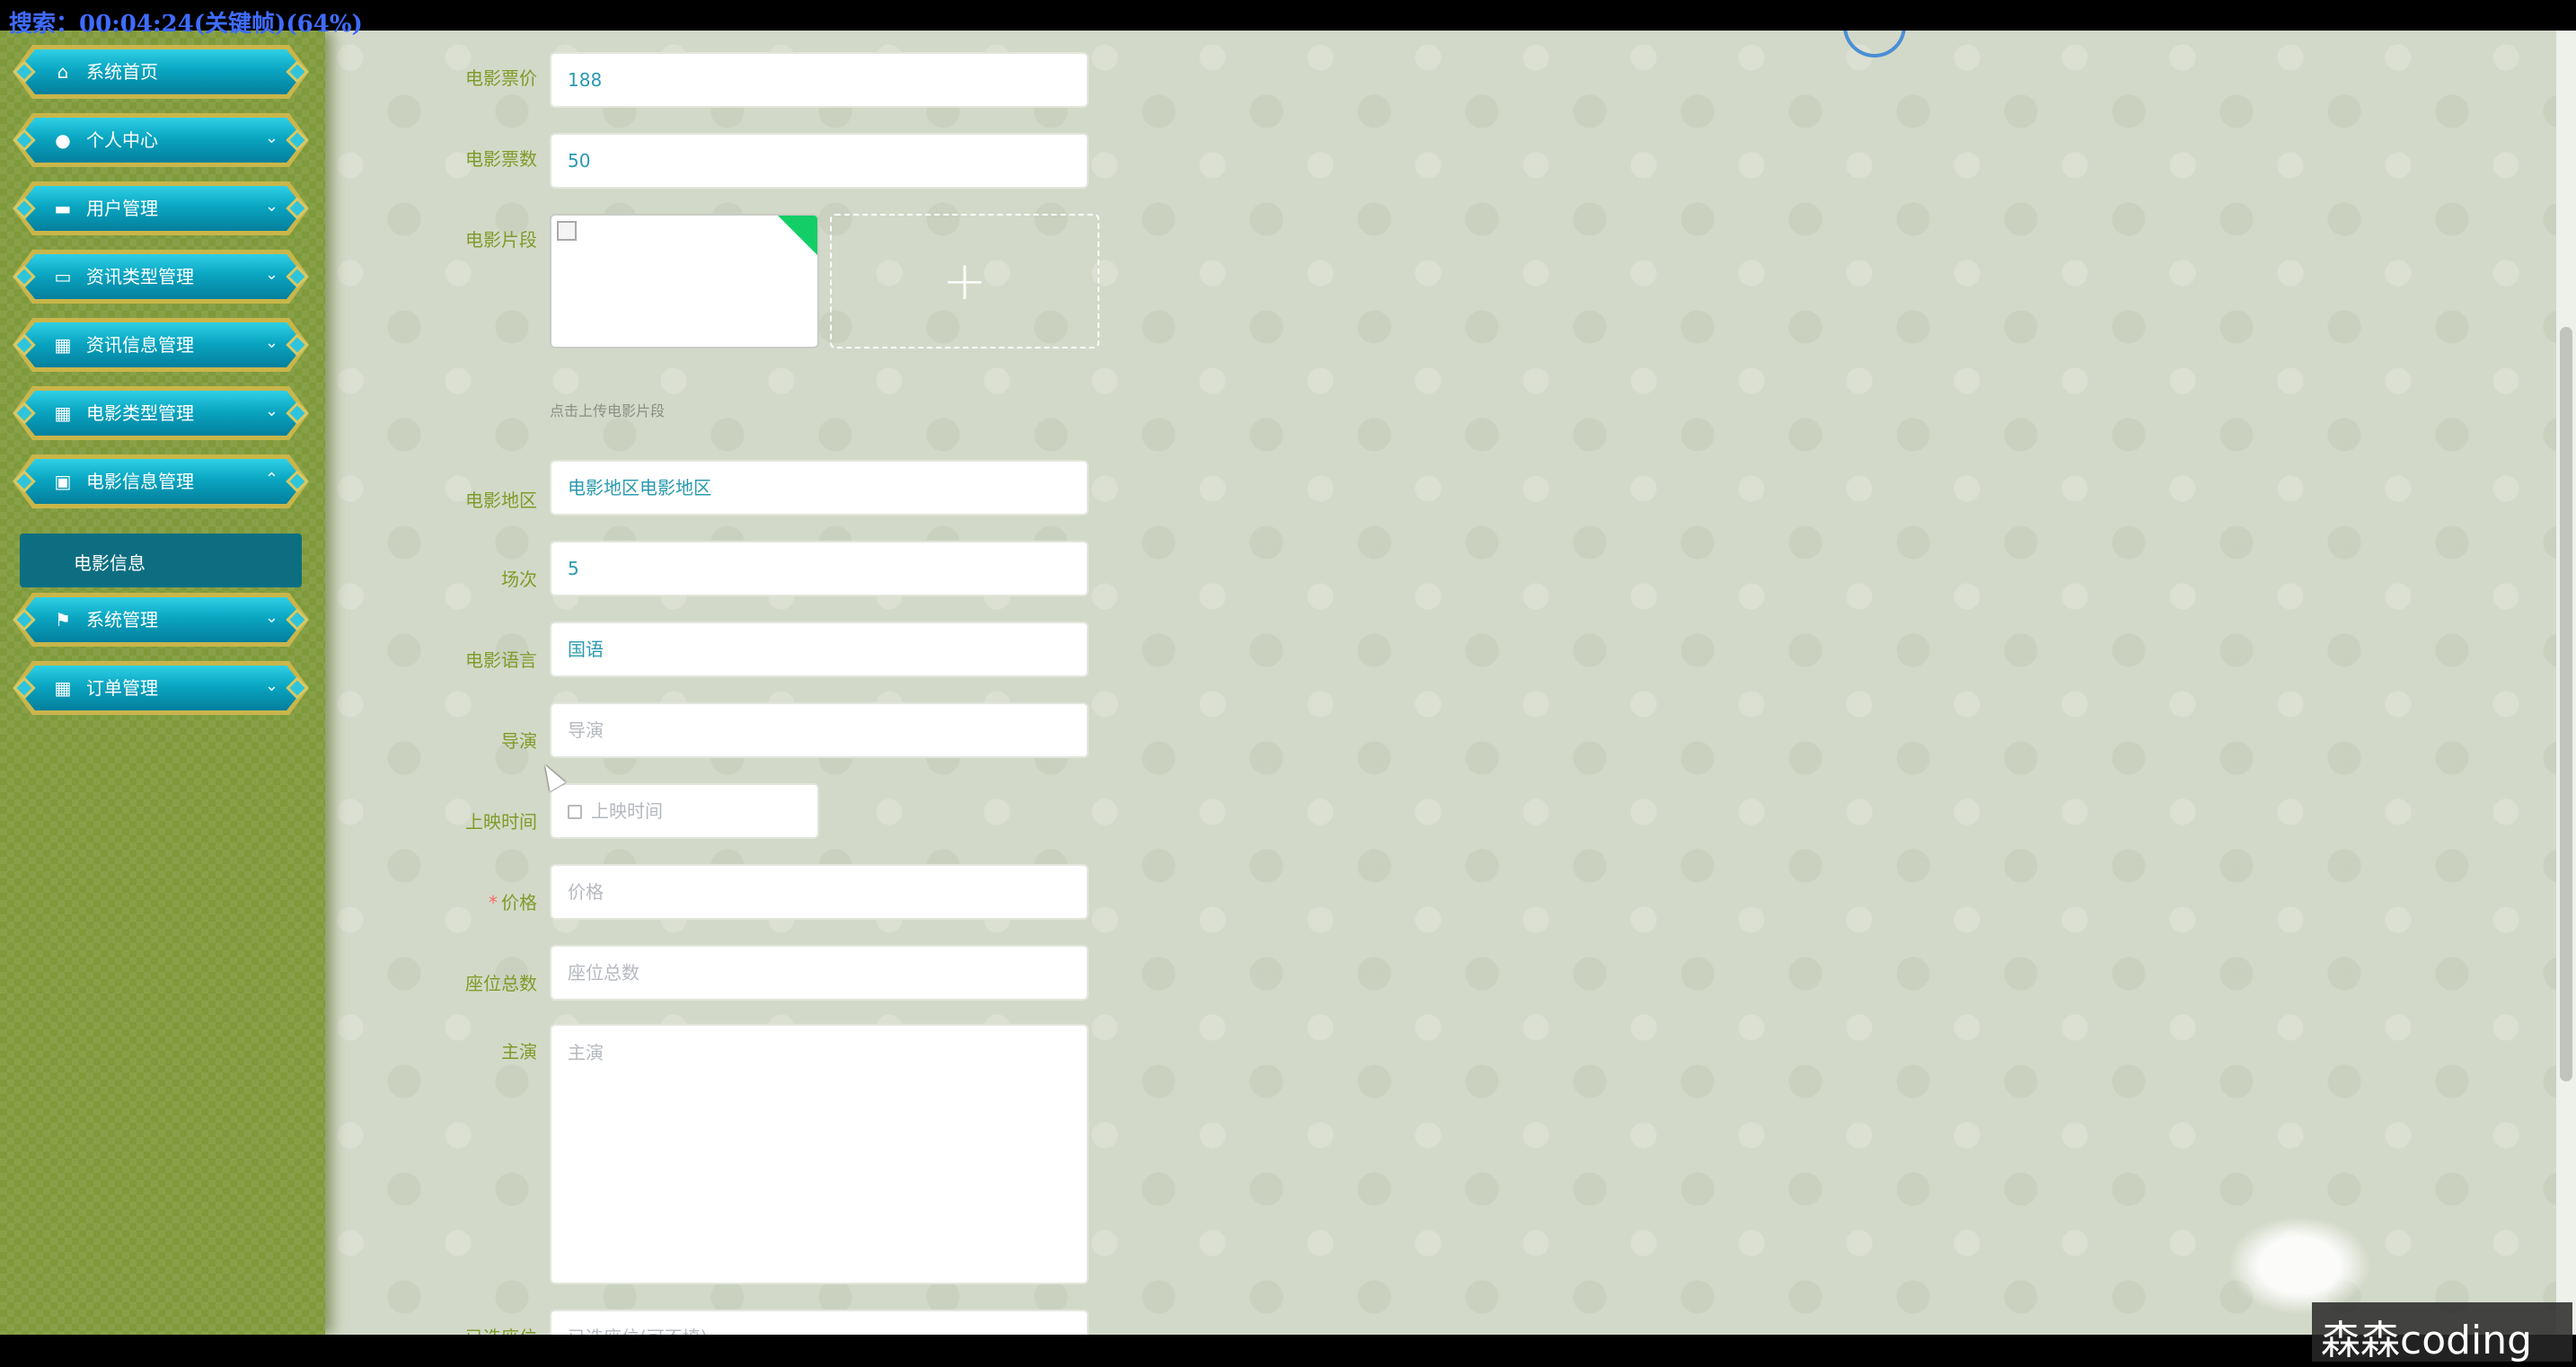  What do you see at coordinates (1874, 44) in the screenshot?
I see `avatar` at bounding box center [1874, 44].